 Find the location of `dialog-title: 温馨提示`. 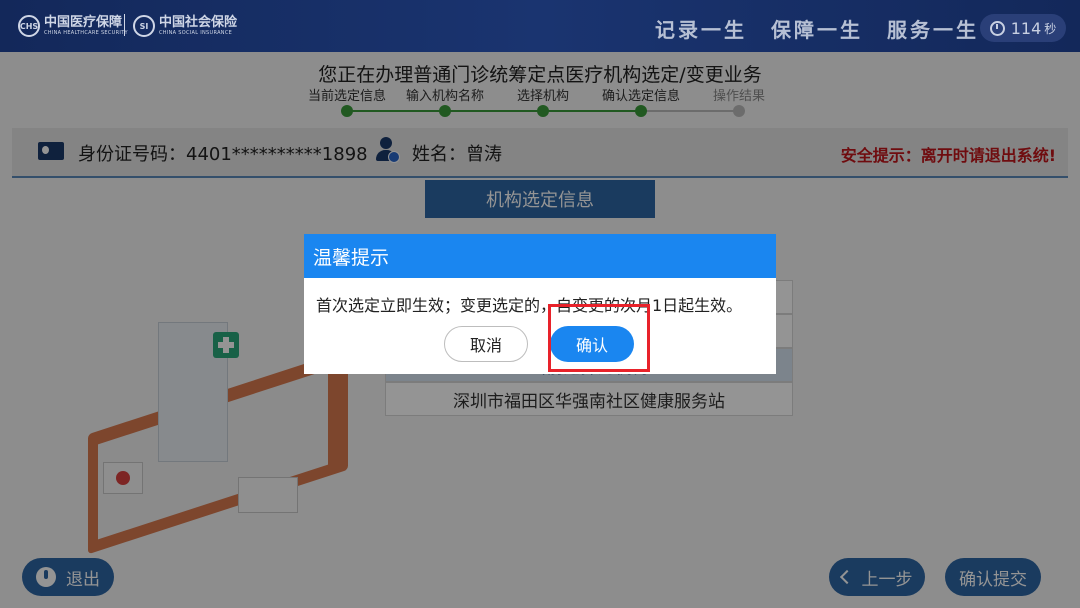

dialog-title: 温馨提示 is located at coordinates (540, 256).